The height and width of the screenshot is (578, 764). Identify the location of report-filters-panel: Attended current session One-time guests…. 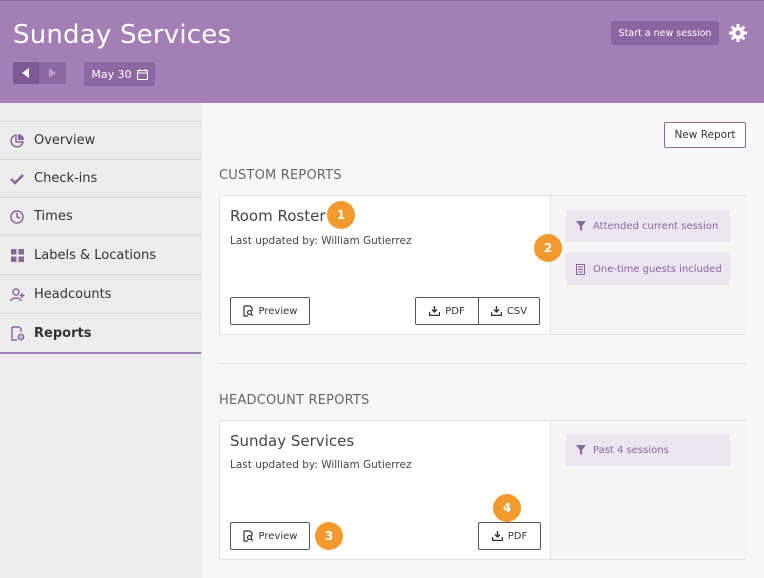
(648, 265).